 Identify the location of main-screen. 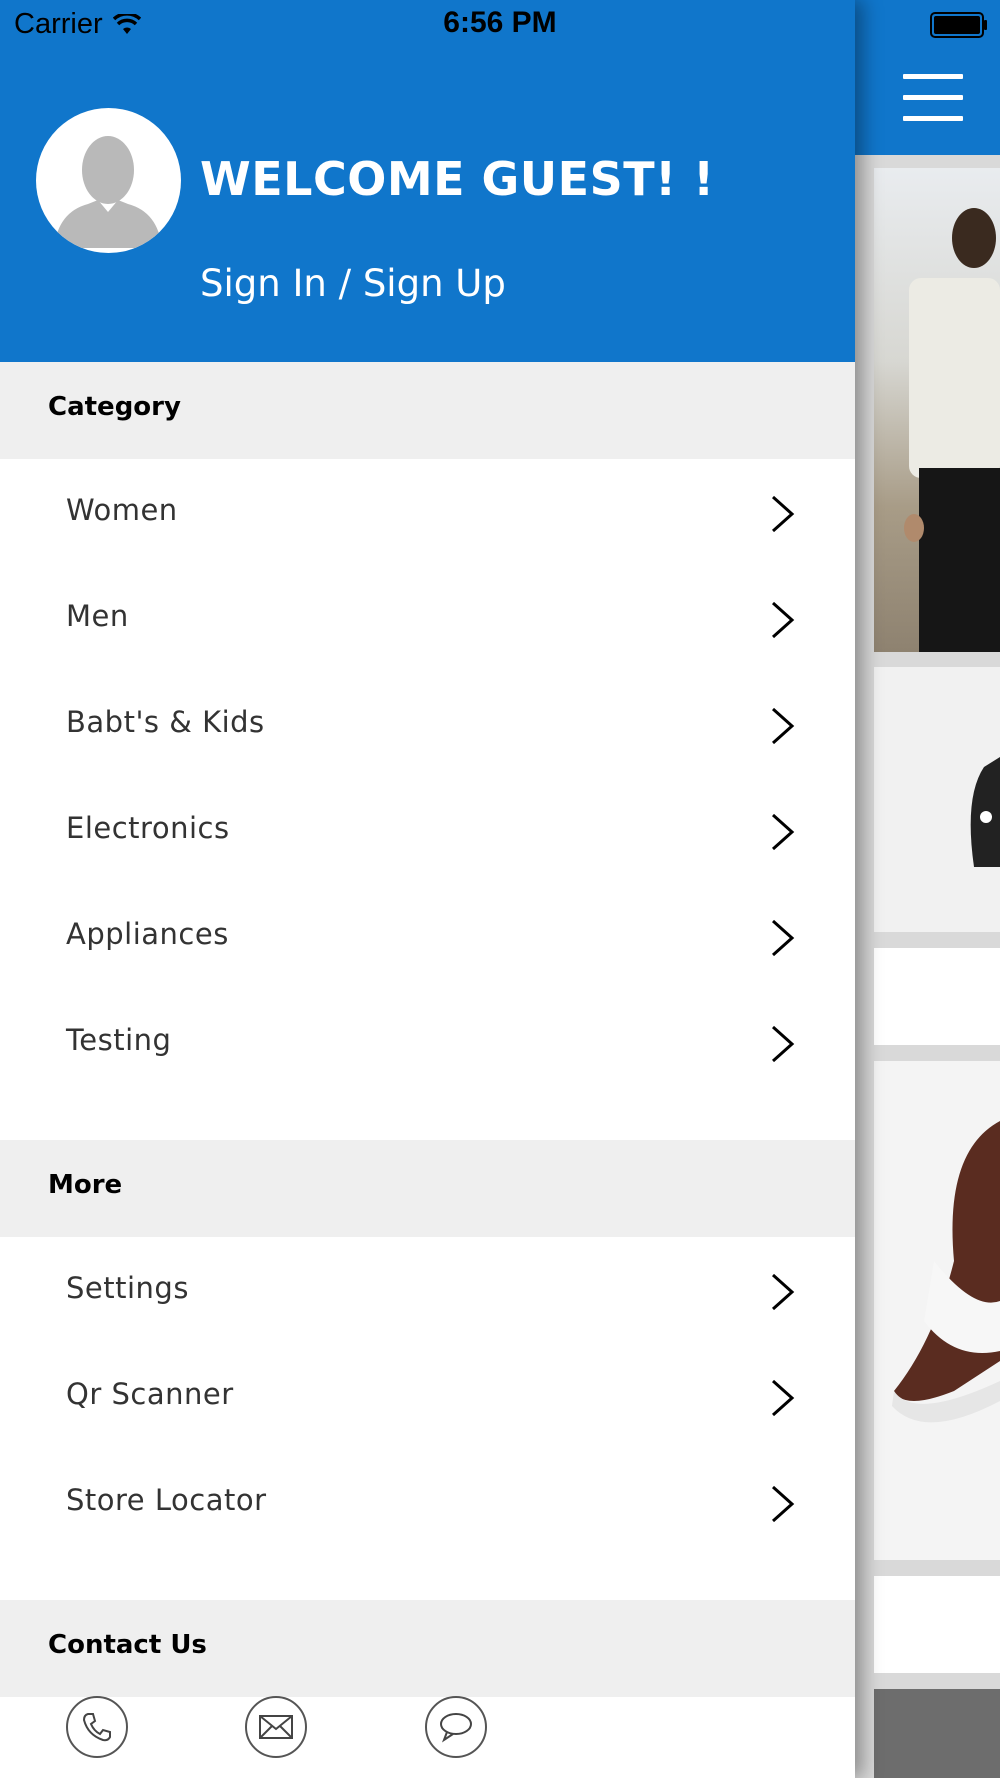
(927, 889).